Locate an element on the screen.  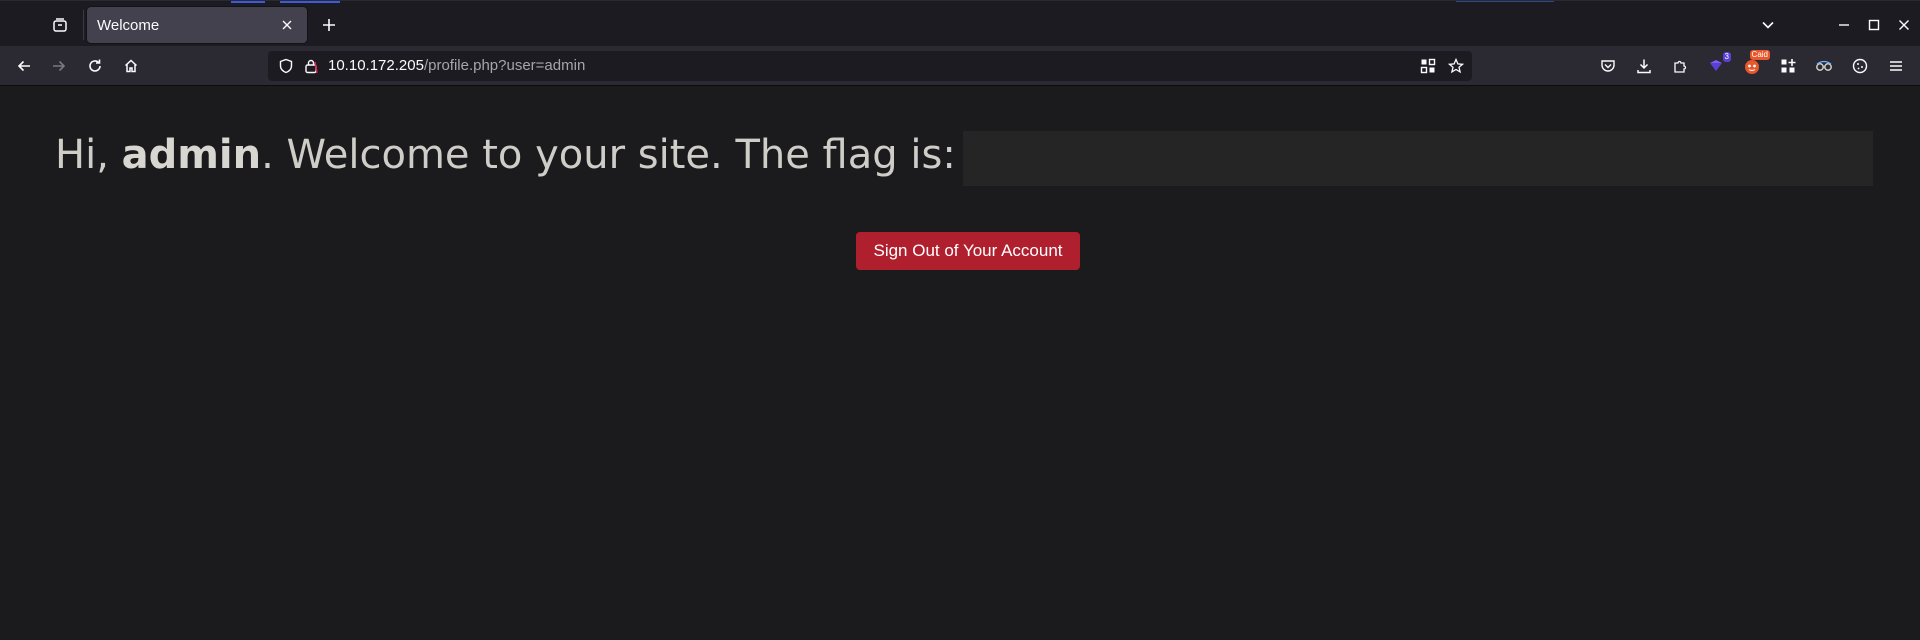
chevron-down-icon is located at coordinates (1768, 25).